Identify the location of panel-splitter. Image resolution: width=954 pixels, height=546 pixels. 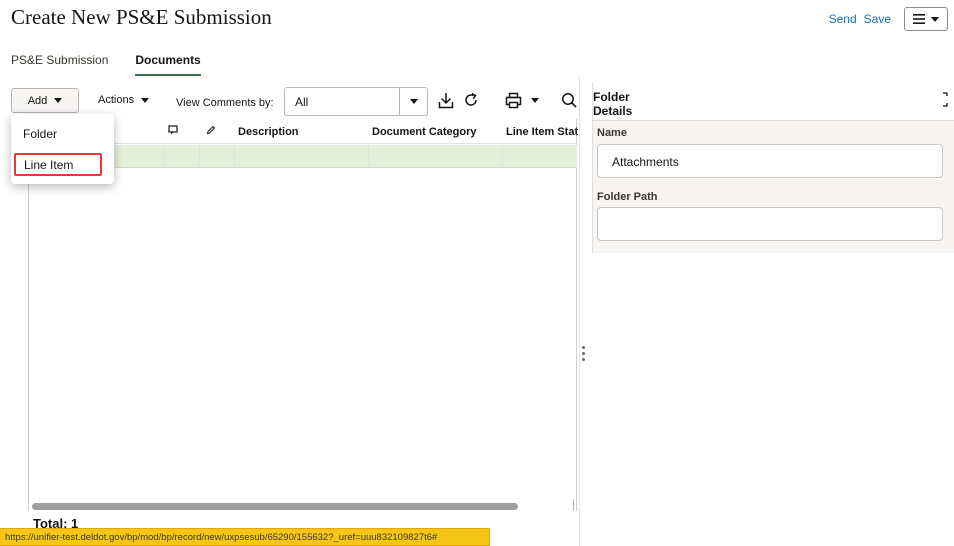
(579, 311).